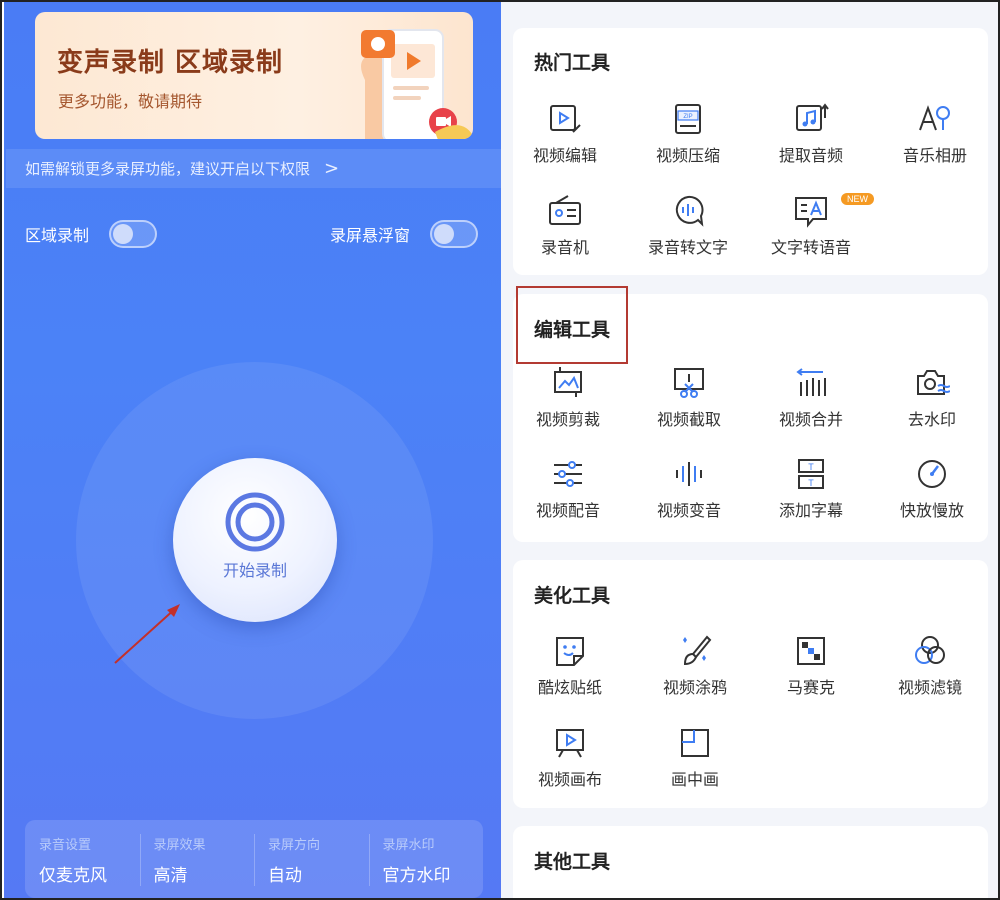 The image size is (1000, 900). I want to click on zip-icon: ZIP, so click(688, 119).